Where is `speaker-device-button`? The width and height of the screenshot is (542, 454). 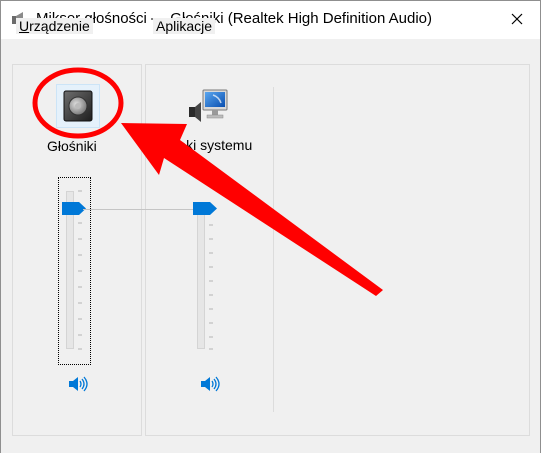
speaker-device-button is located at coordinates (78, 106).